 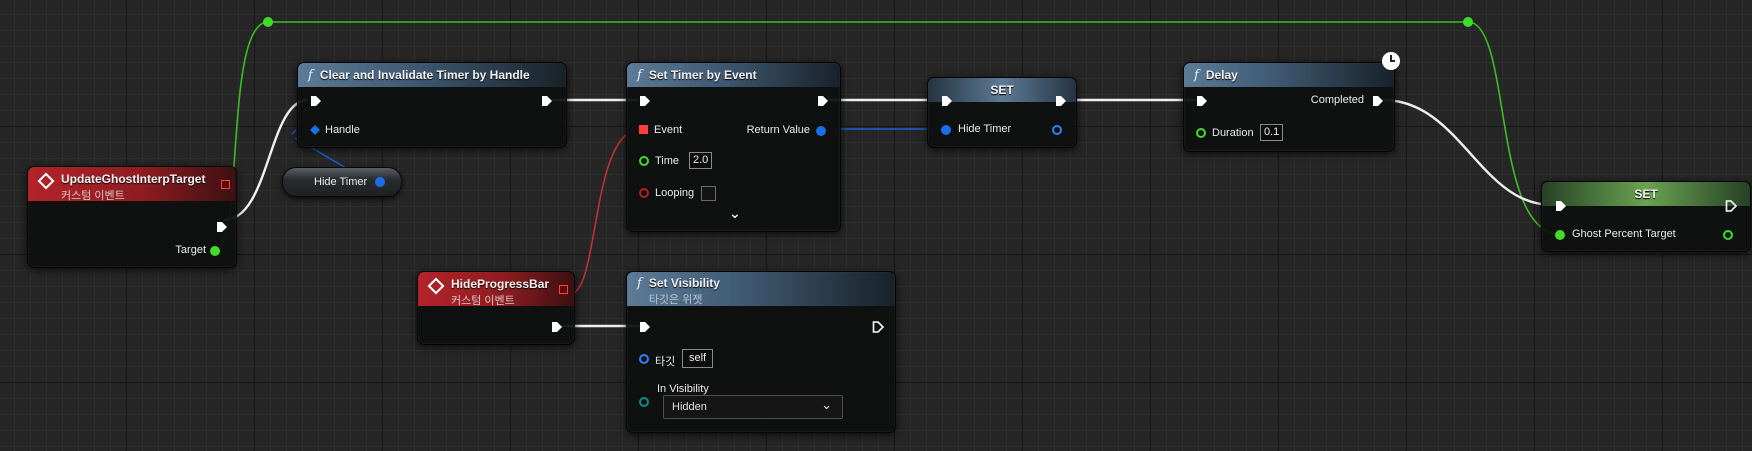 What do you see at coordinates (1468, 22) in the screenshot?
I see `reroute-knot-right` at bounding box center [1468, 22].